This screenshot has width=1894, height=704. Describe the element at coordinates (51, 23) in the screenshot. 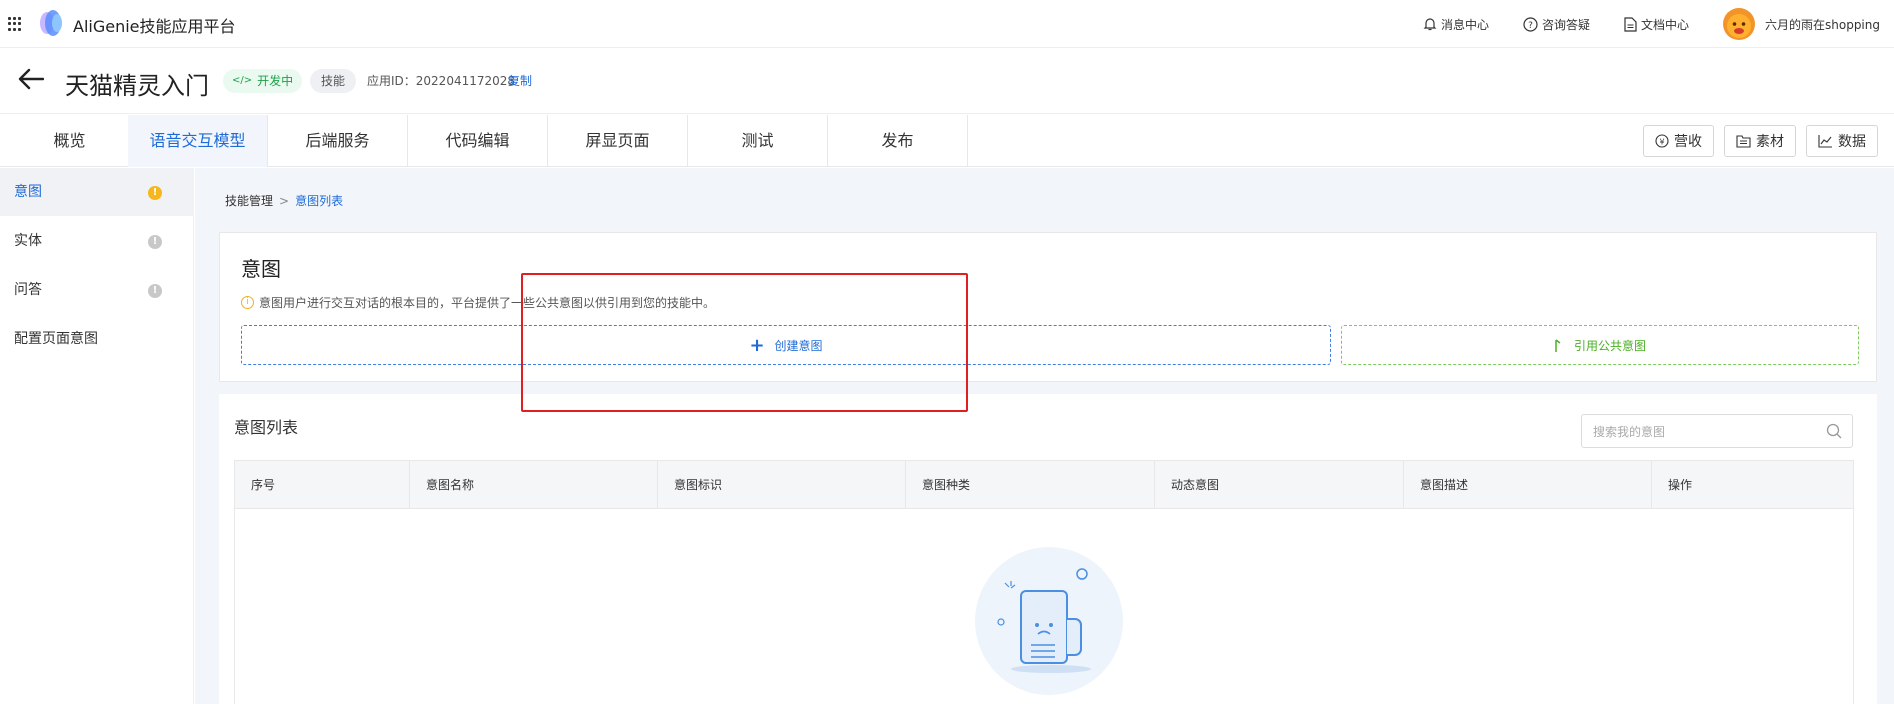

I see `aligenie-logo` at that location.